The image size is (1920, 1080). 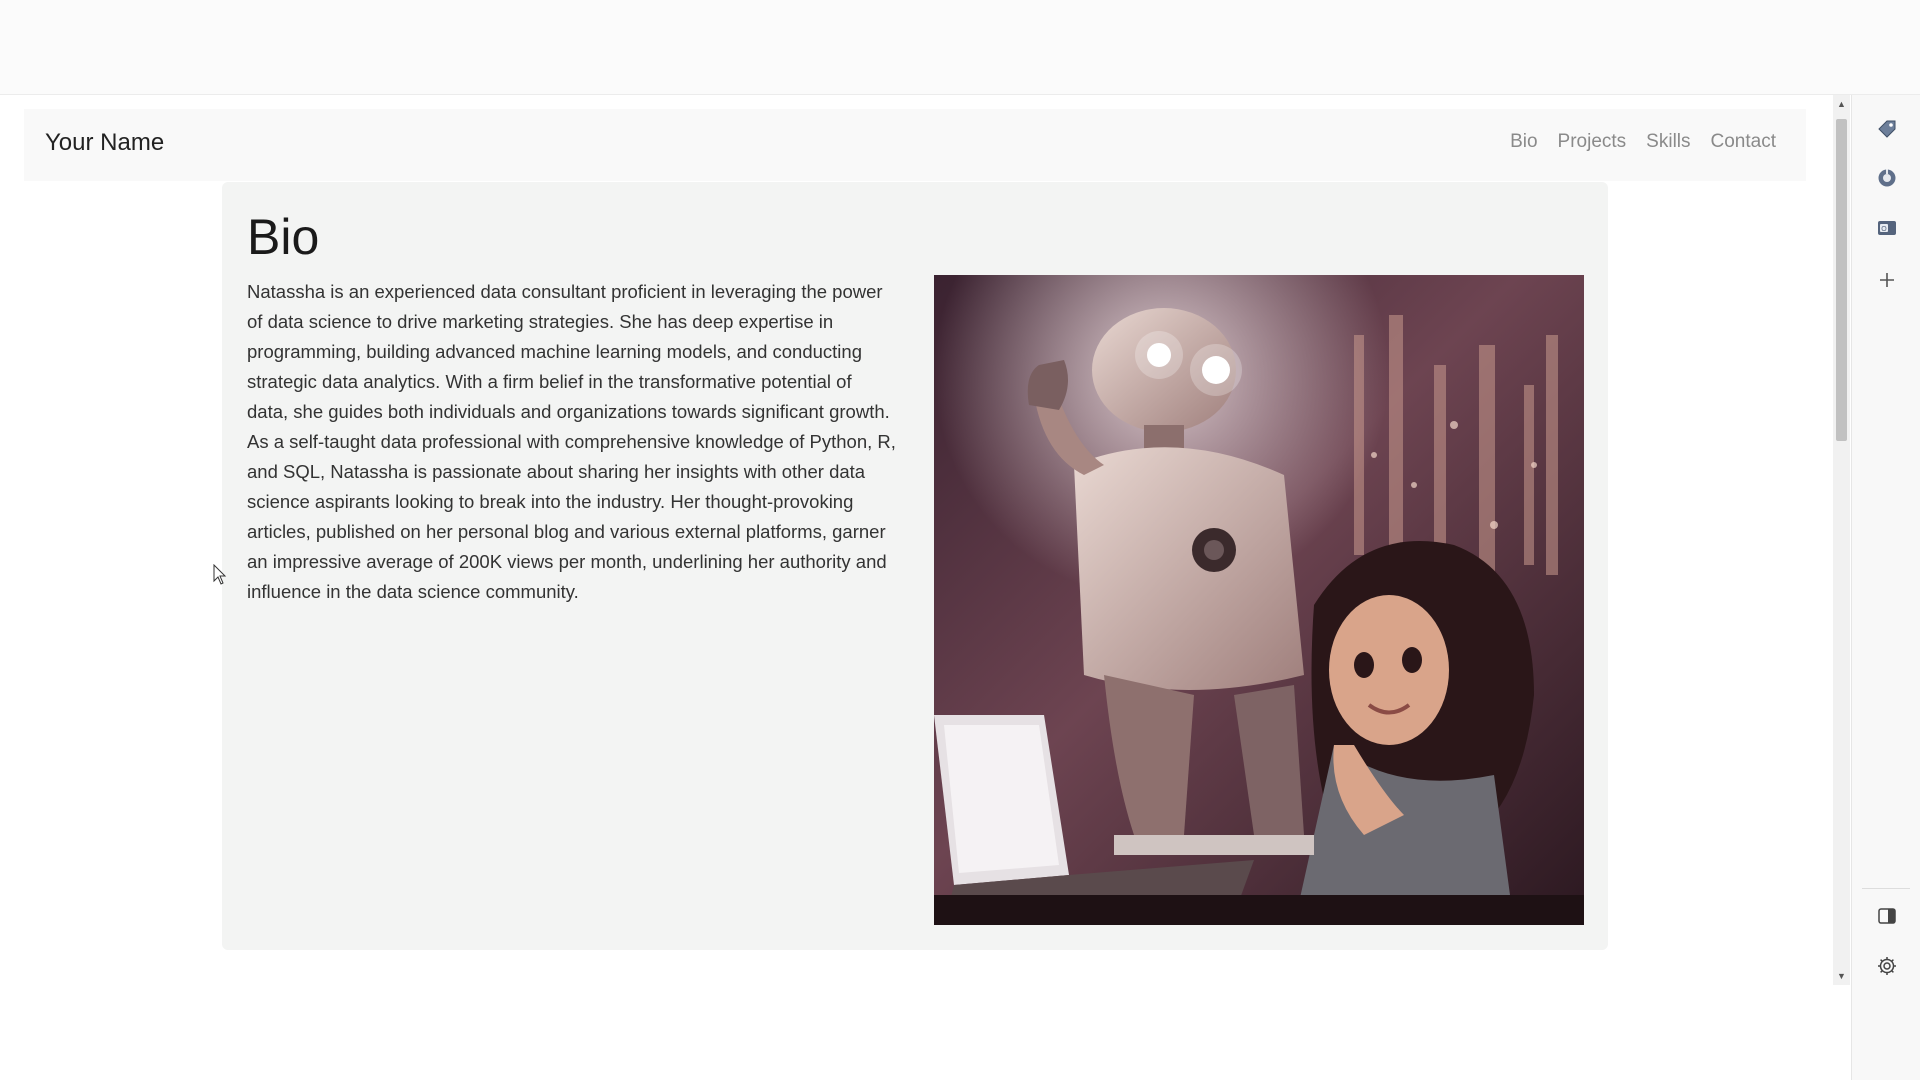 I want to click on vertical-scrollbar: ▲ ▼, so click(x=1841, y=540).